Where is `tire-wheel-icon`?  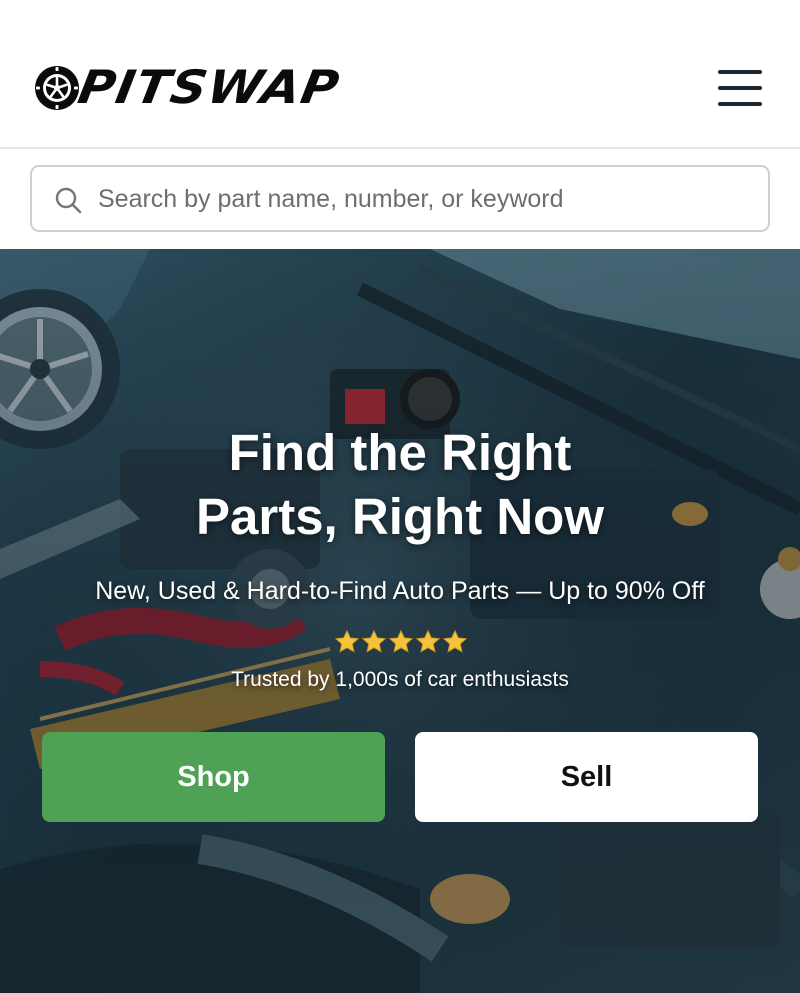 tire-wheel-icon is located at coordinates (57, 88).